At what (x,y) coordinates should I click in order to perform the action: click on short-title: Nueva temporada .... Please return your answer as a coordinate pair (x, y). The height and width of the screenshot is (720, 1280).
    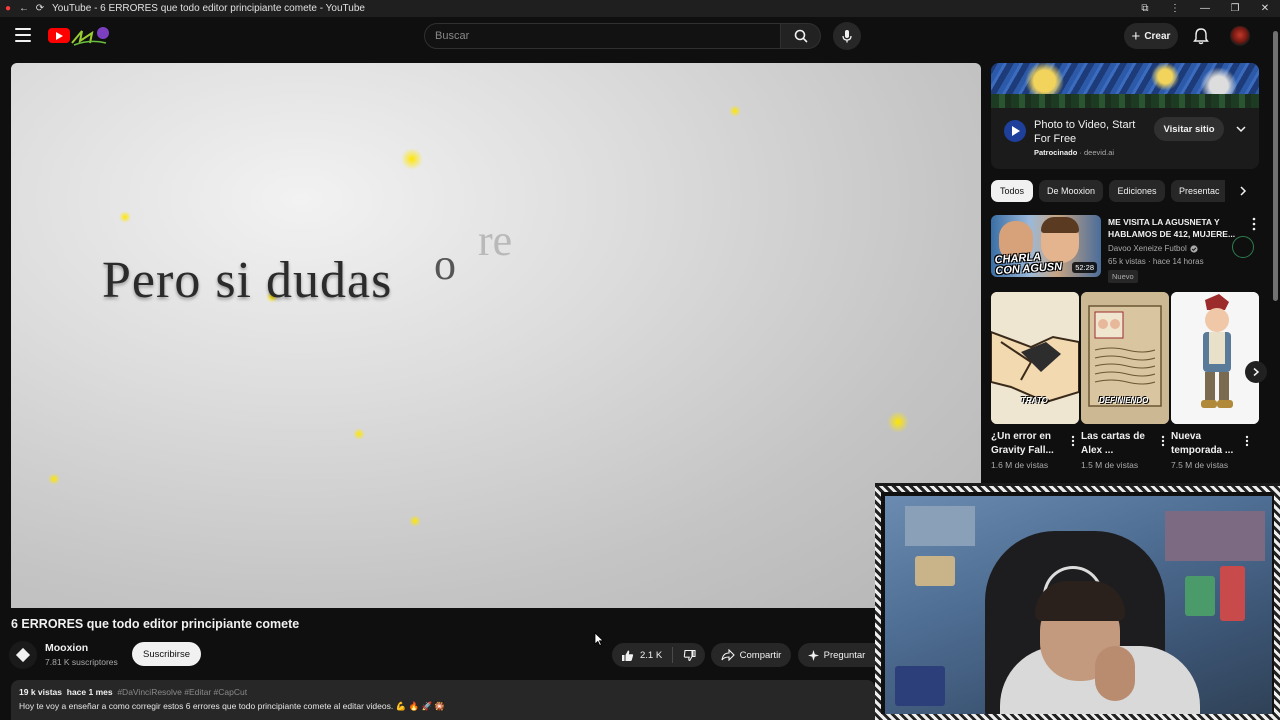
    Looking at the image, I should click on (1209, 444).